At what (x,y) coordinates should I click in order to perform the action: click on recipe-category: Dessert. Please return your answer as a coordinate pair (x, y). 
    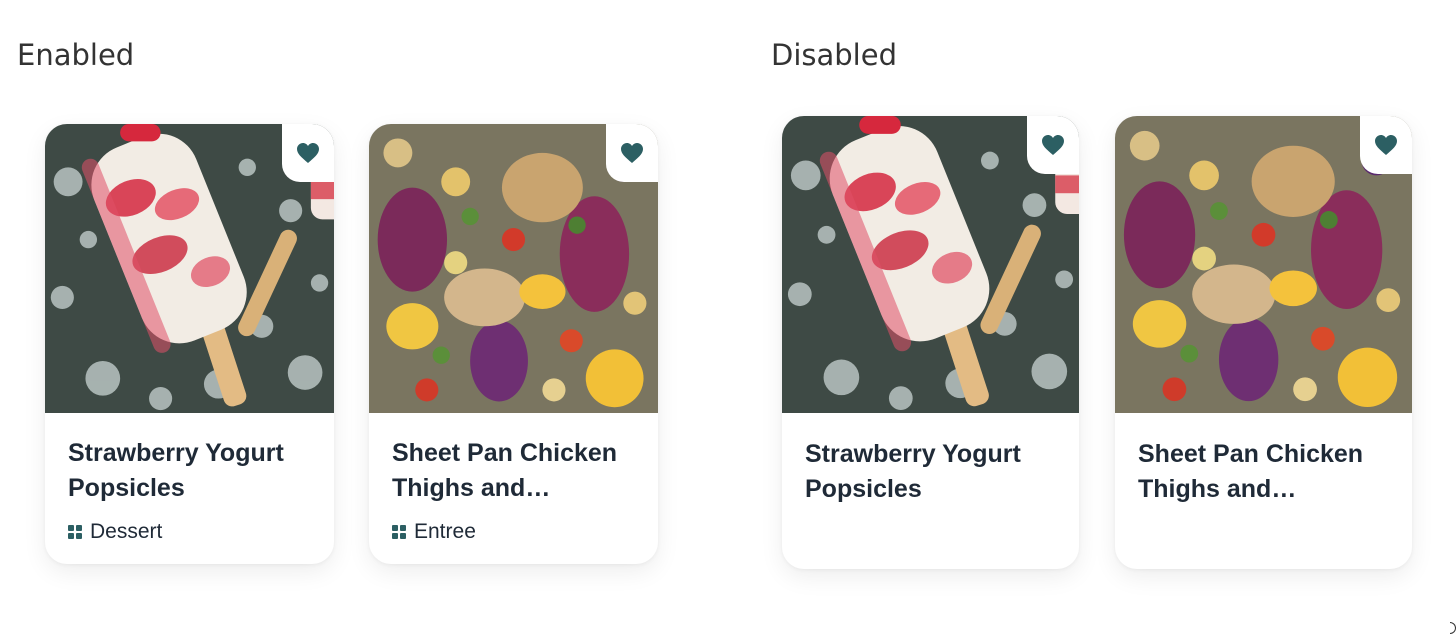
    Looking at the image, I should click on (115, 532).